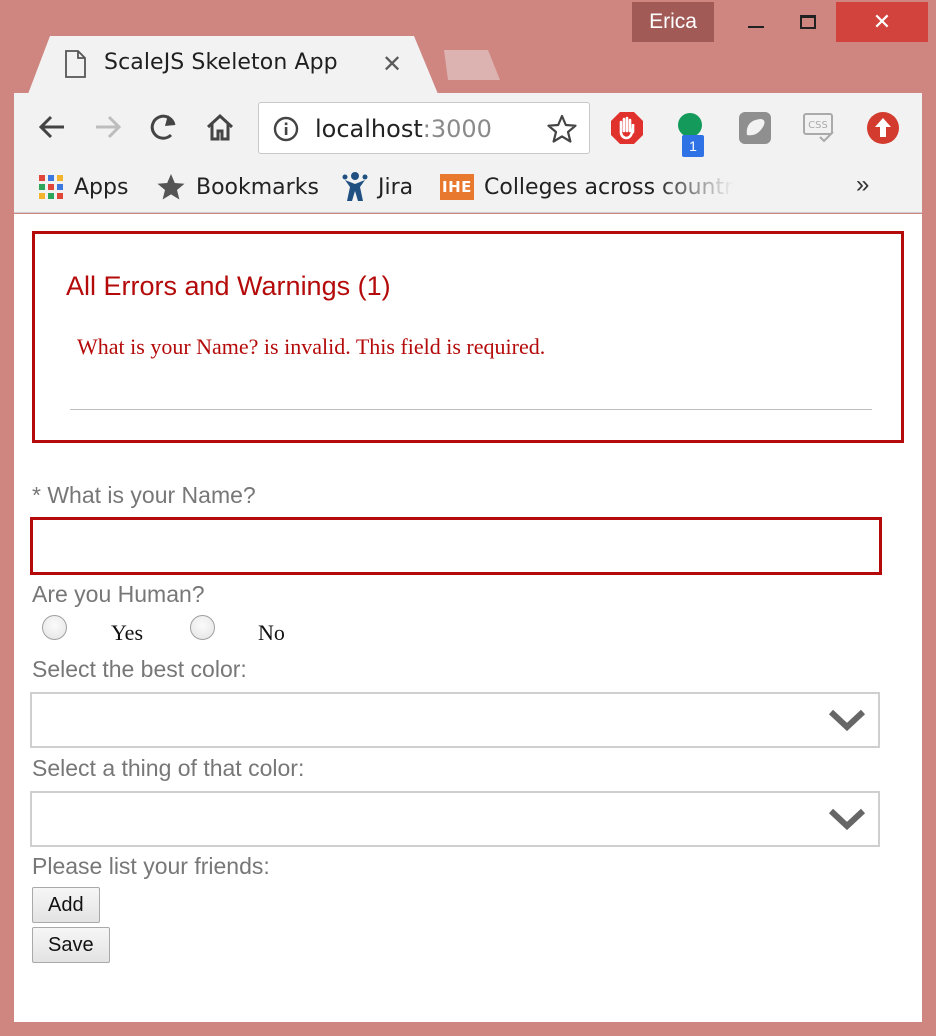  What do you see at coordinates (862, 185) in the screenshot?
I see `bookmarks-overflow-chevron-icon: »` at bounding box center [862, 185].